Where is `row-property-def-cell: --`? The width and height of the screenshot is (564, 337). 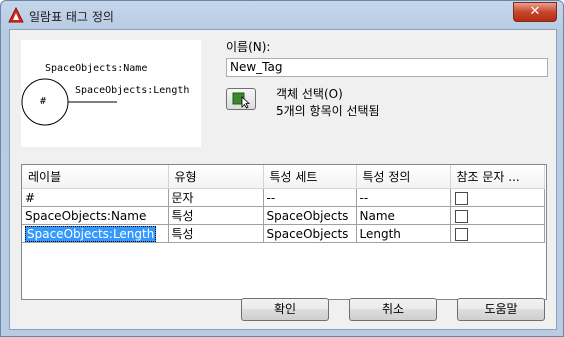 row-property-def-cell: -- is located at coordinates (403, 197).